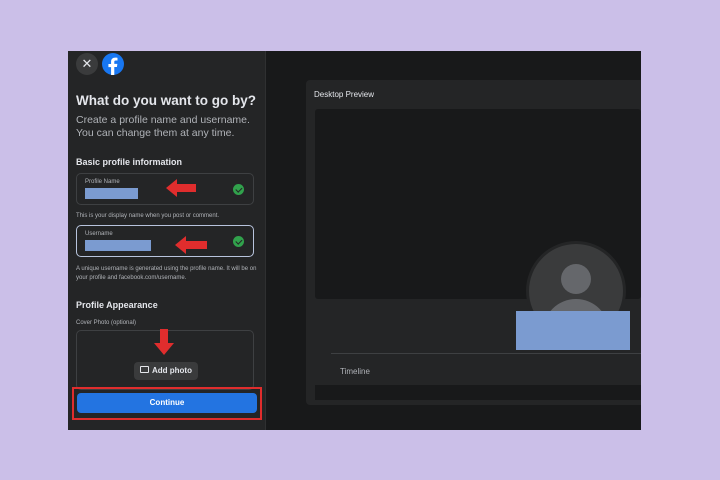 The height and width of the screenshot is (480, 720). Describe the element at coordinates (111, 193) in the screenshot. I see `profile-name-value-redacted` at that location.